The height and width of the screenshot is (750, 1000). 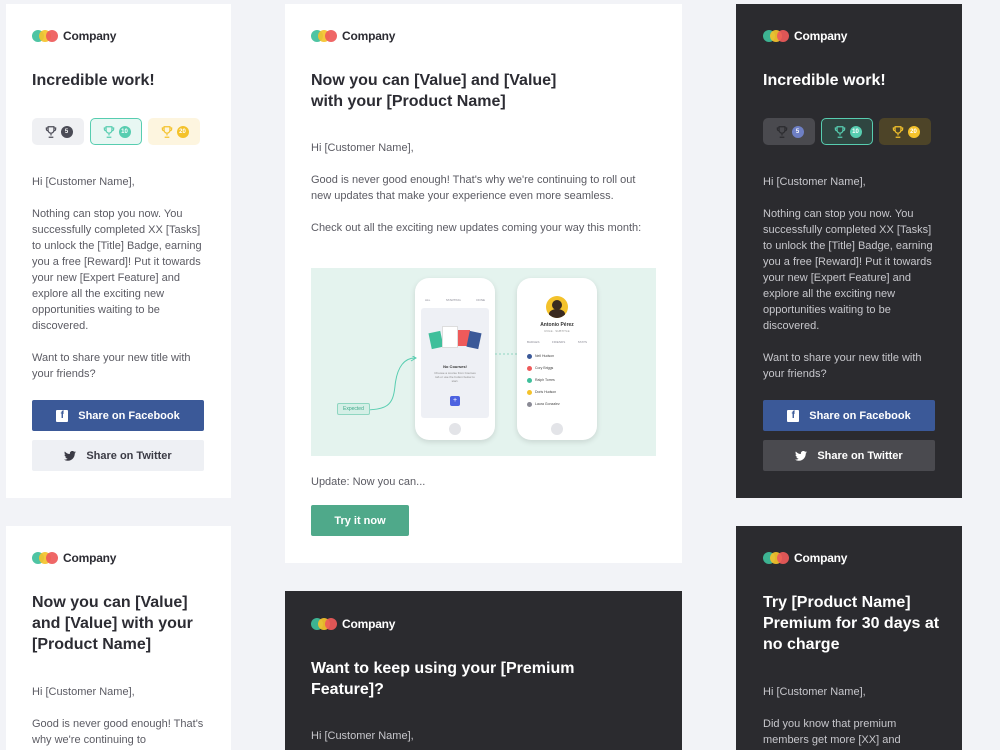 What do you see at coordinates (557, 331) in the screenshot?
I see `profile-subtitle: ROLE · SUBTITLE` at bounding box center [557, 331].